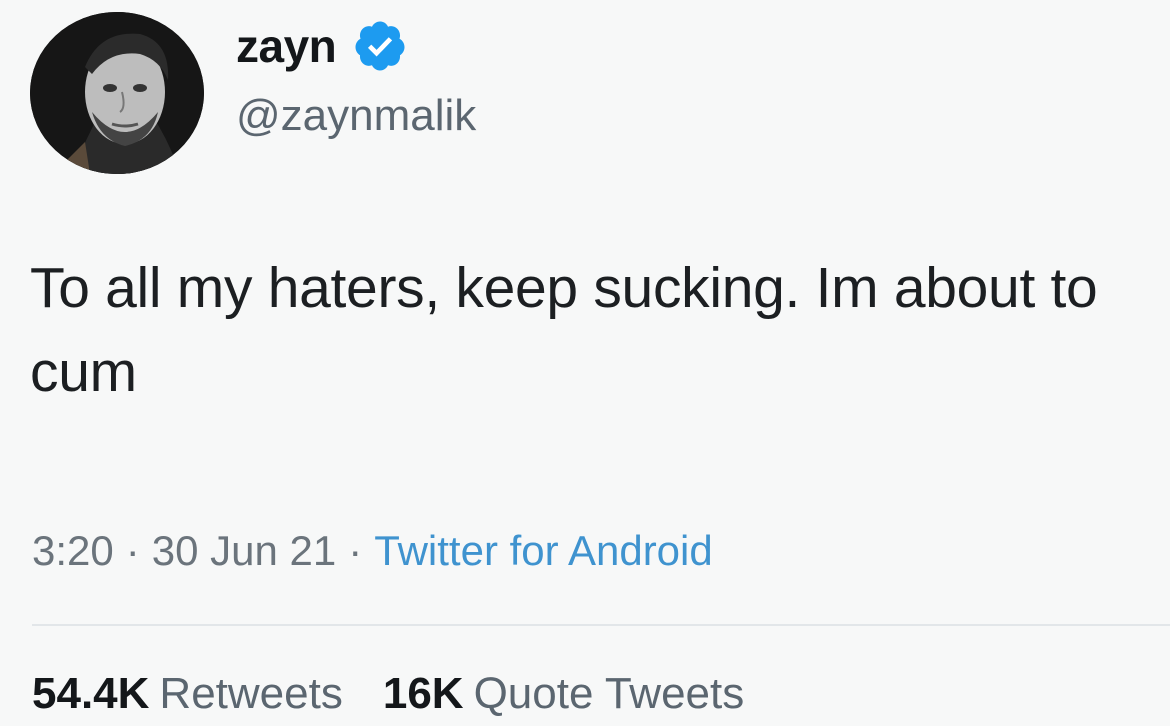  Describe the element at coordinates (543, 550) in the screenshot. I see `tweet-source-link: Twitter for Android` at that location.